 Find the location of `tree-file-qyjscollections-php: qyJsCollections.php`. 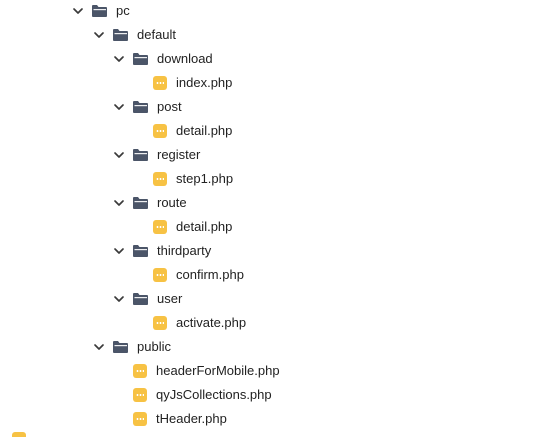

tree-file-qyjscollections-php: qyJsCollections.php is located at coordinates (276, 396).